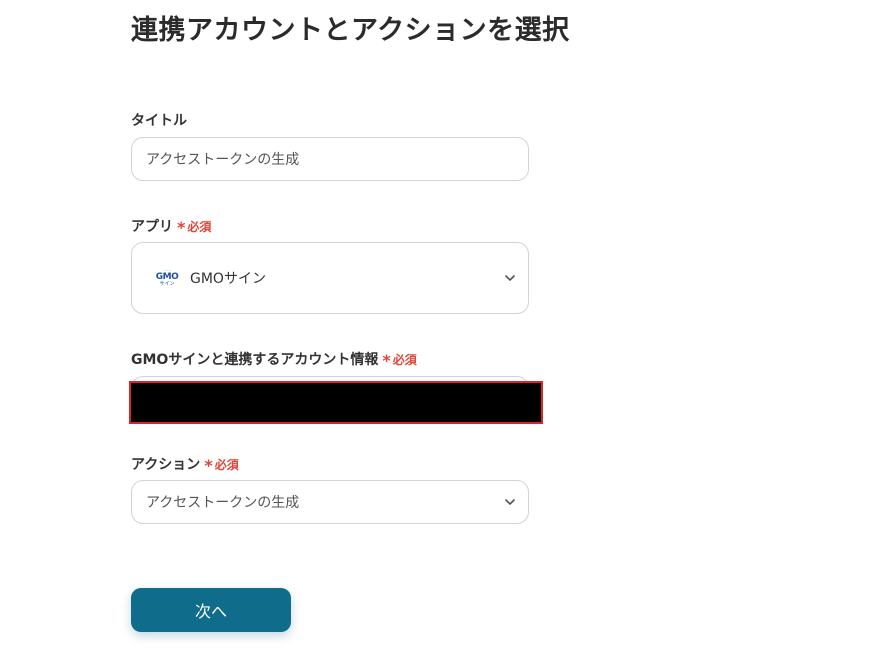 This screenshot has height=658, width=874. I want to click on title-field-label: タイトル, so click(159, 120).